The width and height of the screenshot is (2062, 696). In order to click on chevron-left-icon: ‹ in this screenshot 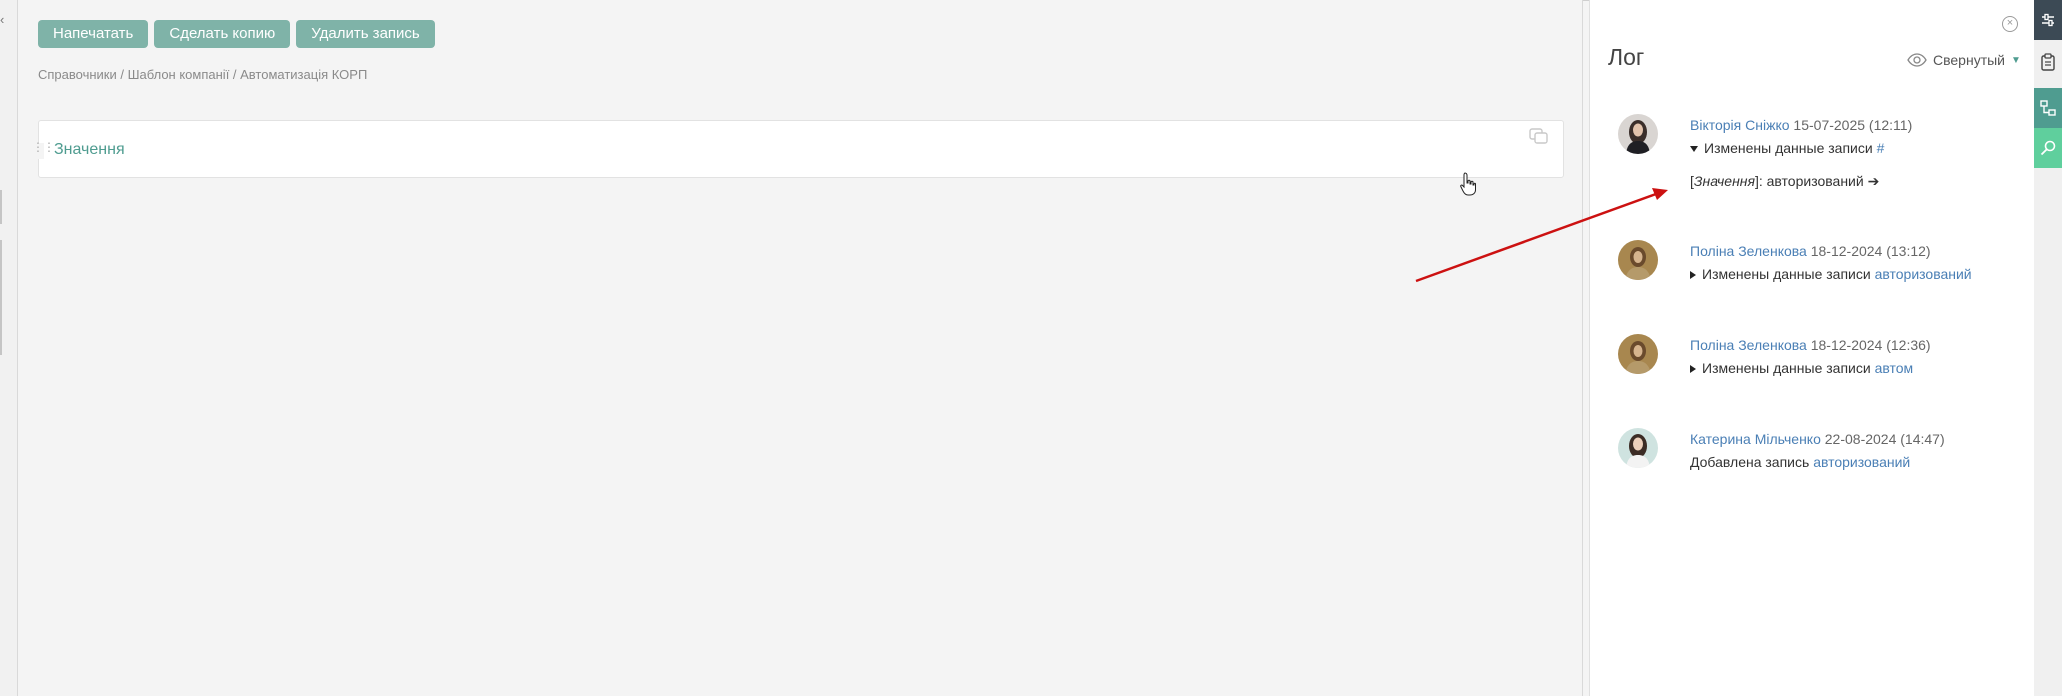, I will do `click(2, 19)`.